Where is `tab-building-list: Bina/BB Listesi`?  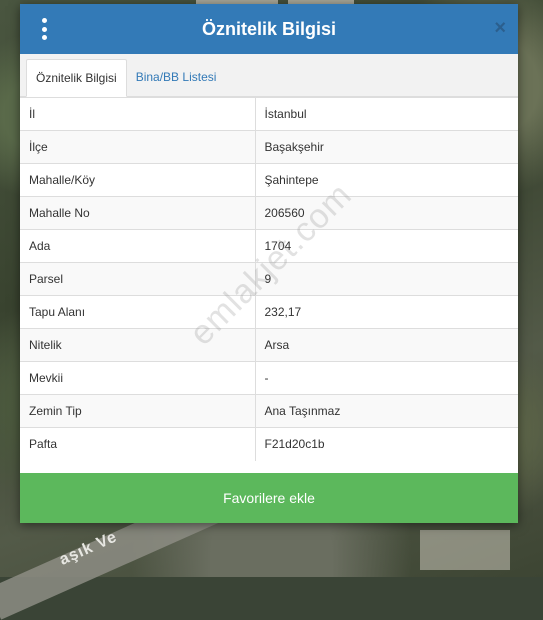
tab-building-list: Bina/BB Listesi is located at coordinates (176, 77).